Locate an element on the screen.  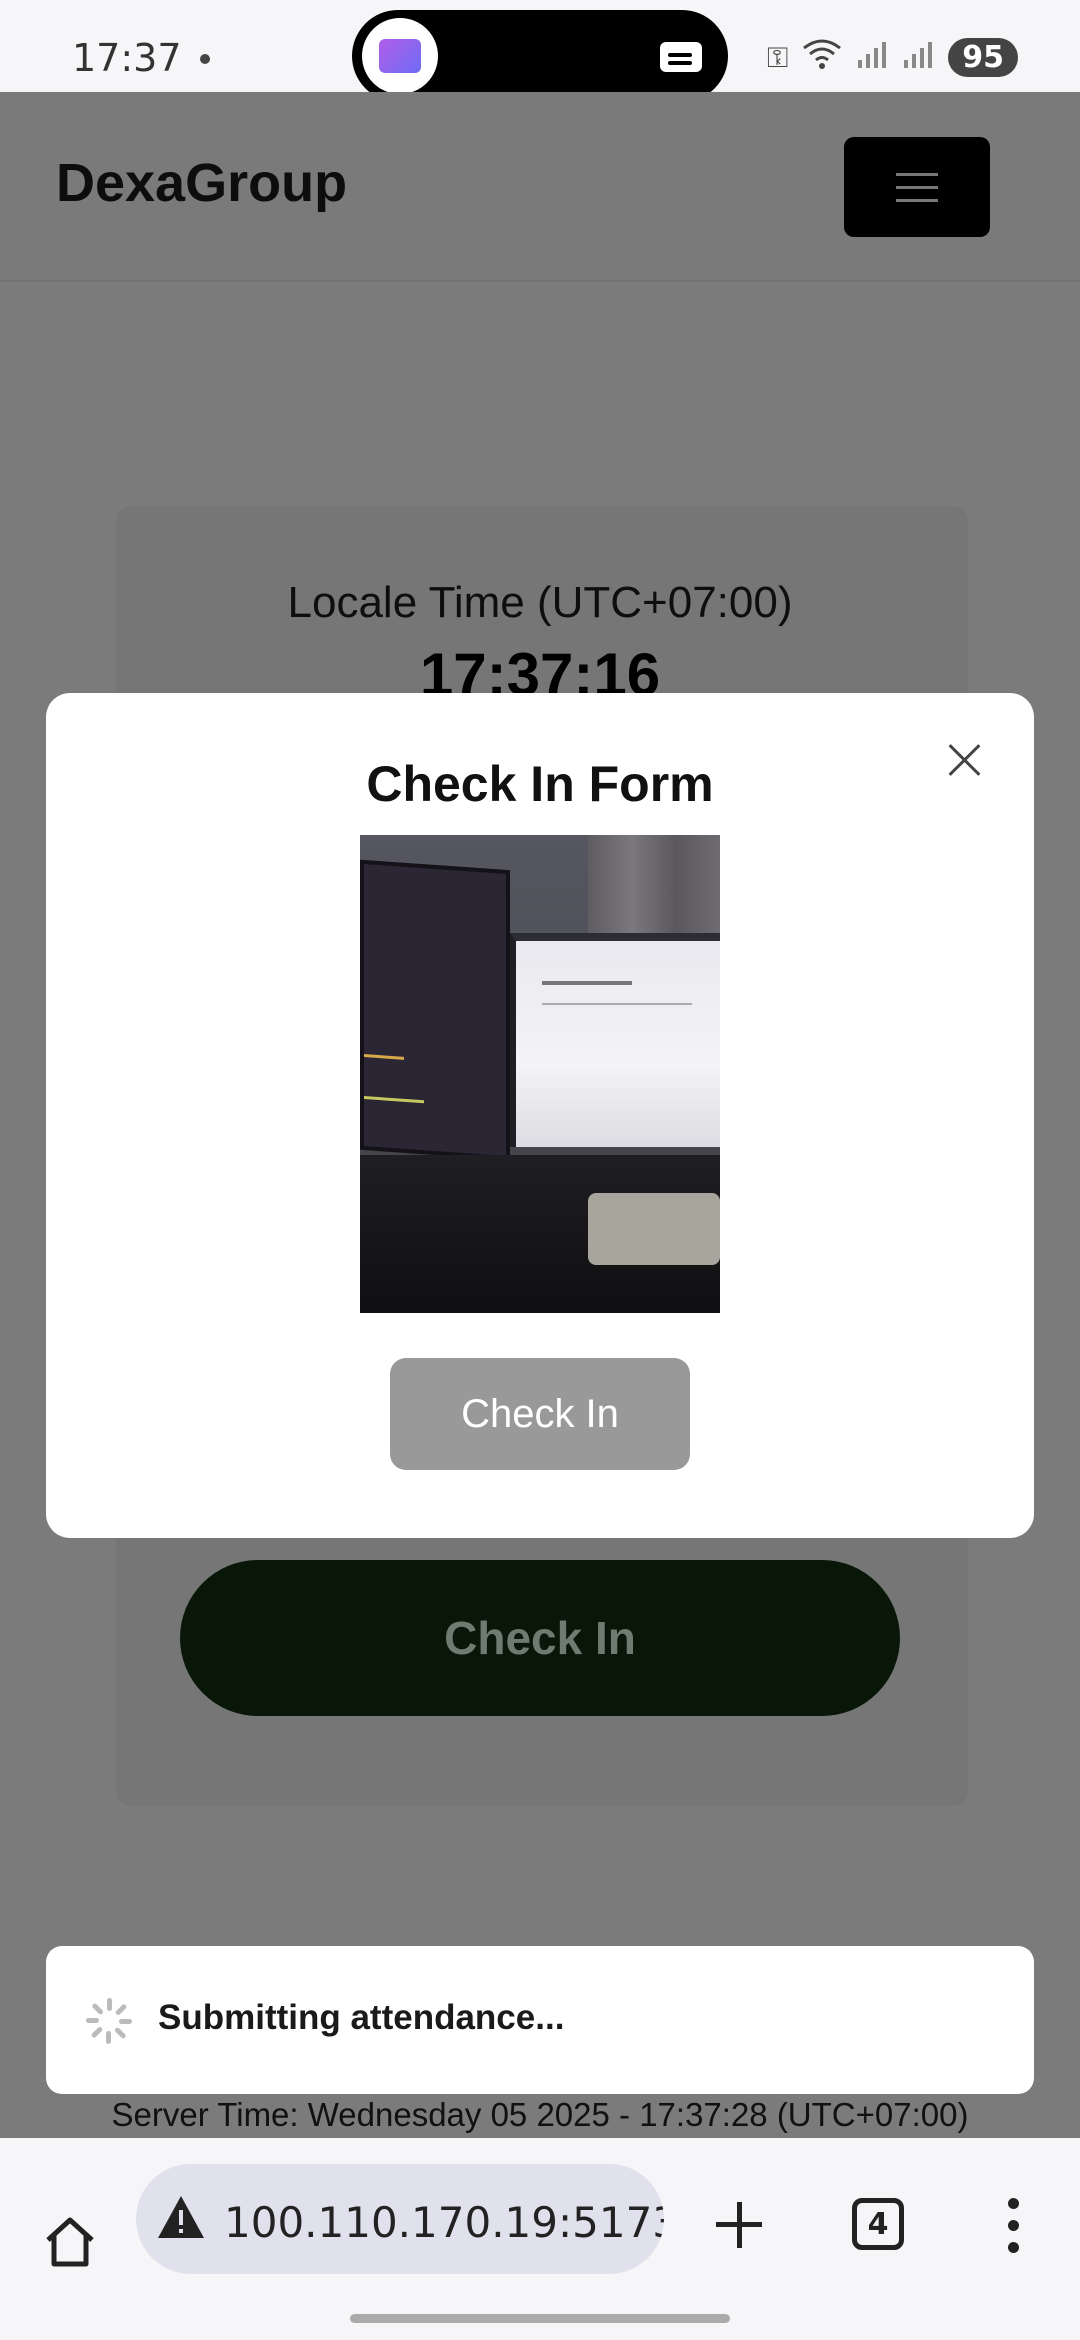
warning-icon is located at coordinates (181, 2217).